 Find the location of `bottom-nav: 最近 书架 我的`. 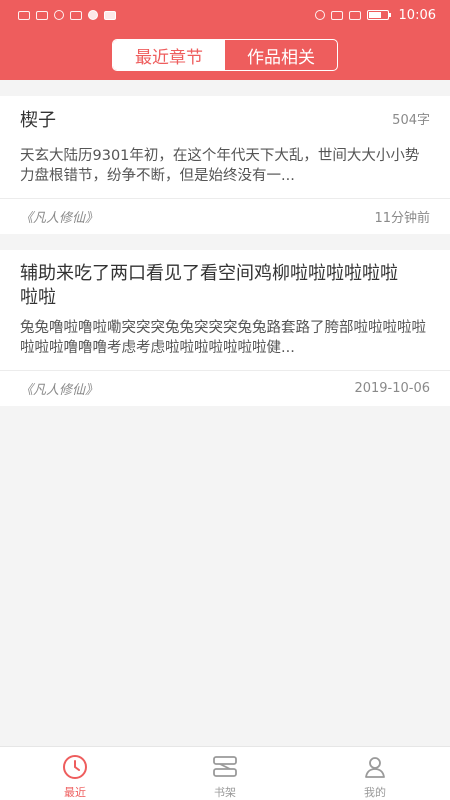

bottom-nav: 最近 书架 我的 is located at coordinates (225, 773).